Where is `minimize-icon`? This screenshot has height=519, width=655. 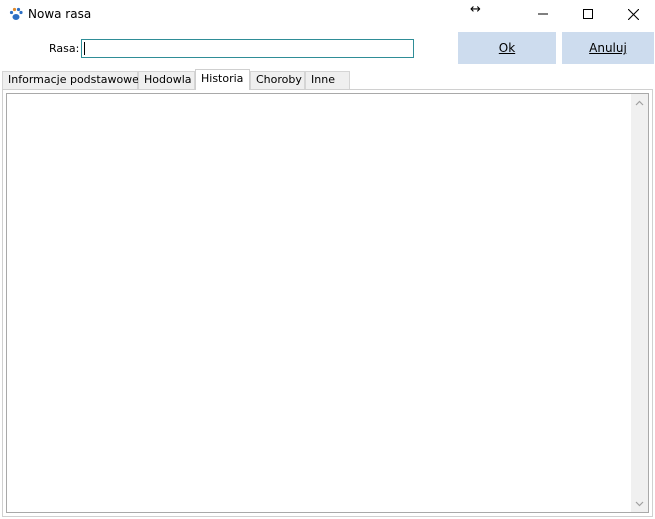
minimize-icon is located at coordinates (543, 14).